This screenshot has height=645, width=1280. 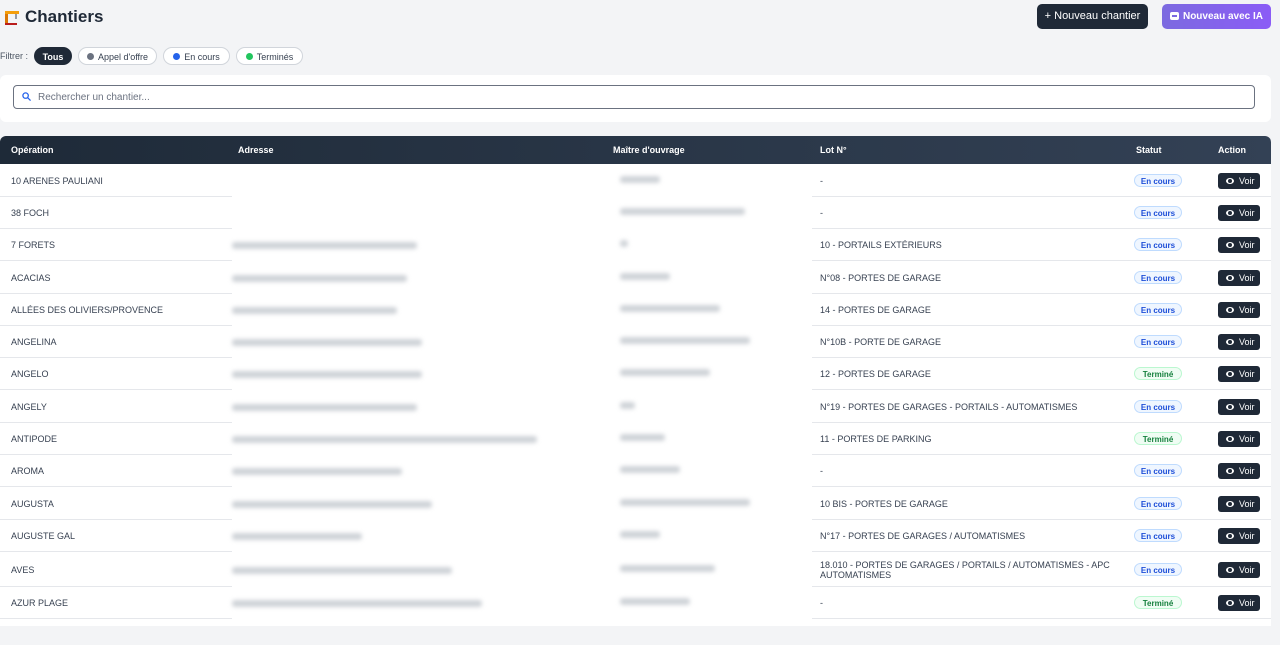 What do you see at coordinates (117, 56) in the screenshot?
I see `filter-chip-tender: Appel d'offre` at bounding box center [117, 56].